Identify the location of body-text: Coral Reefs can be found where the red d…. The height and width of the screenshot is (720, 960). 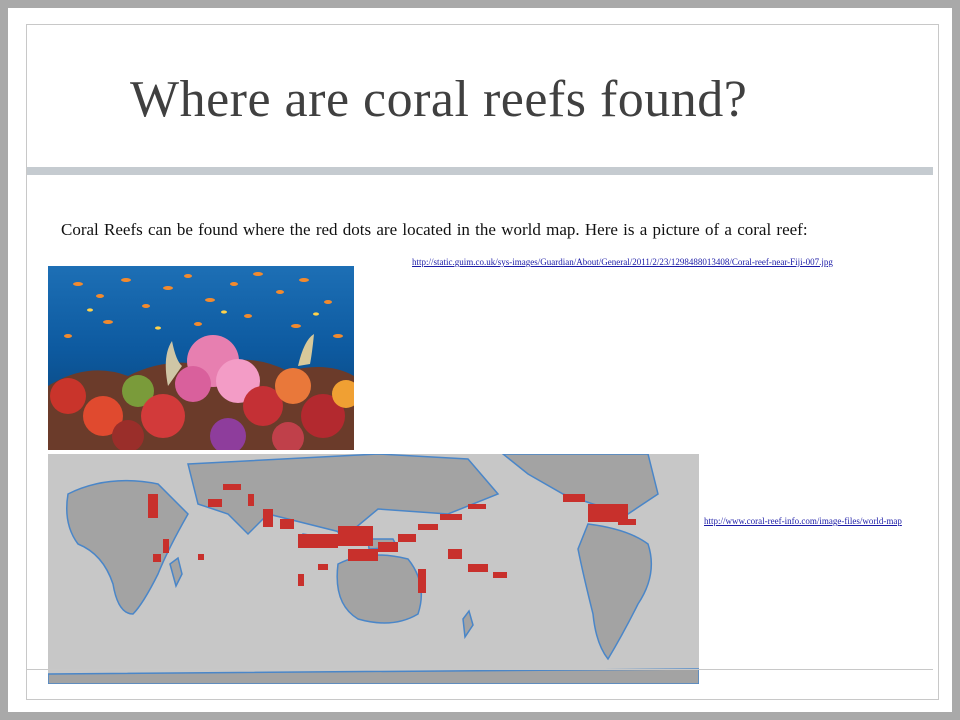
(434, 229).